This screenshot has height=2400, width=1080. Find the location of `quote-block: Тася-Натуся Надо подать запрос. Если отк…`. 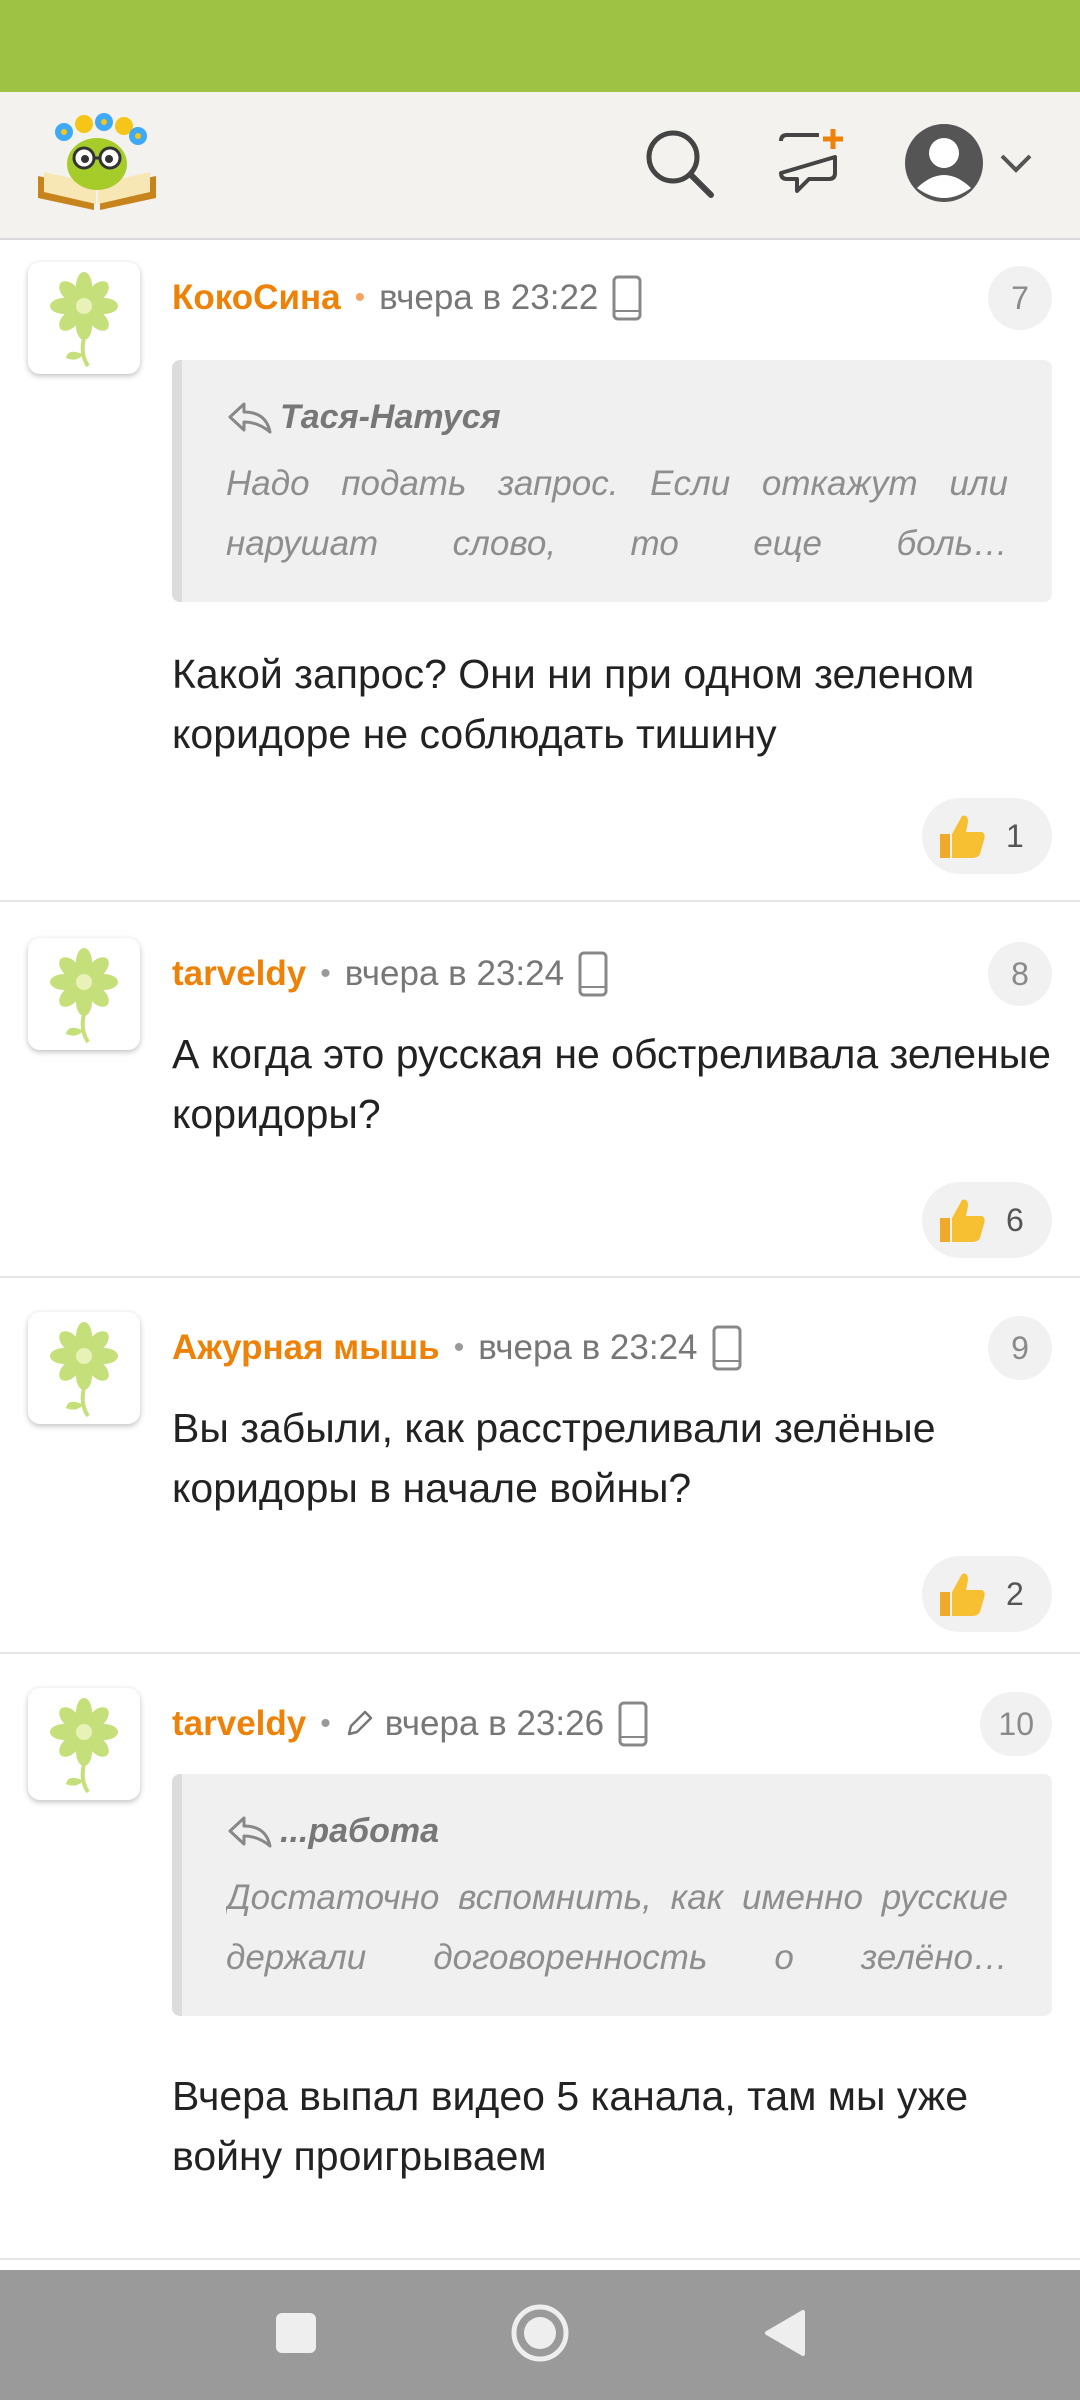

quote-block: Тася-Натуся Надо подать запрос. Если отк… is located at coordinates (612, 481).